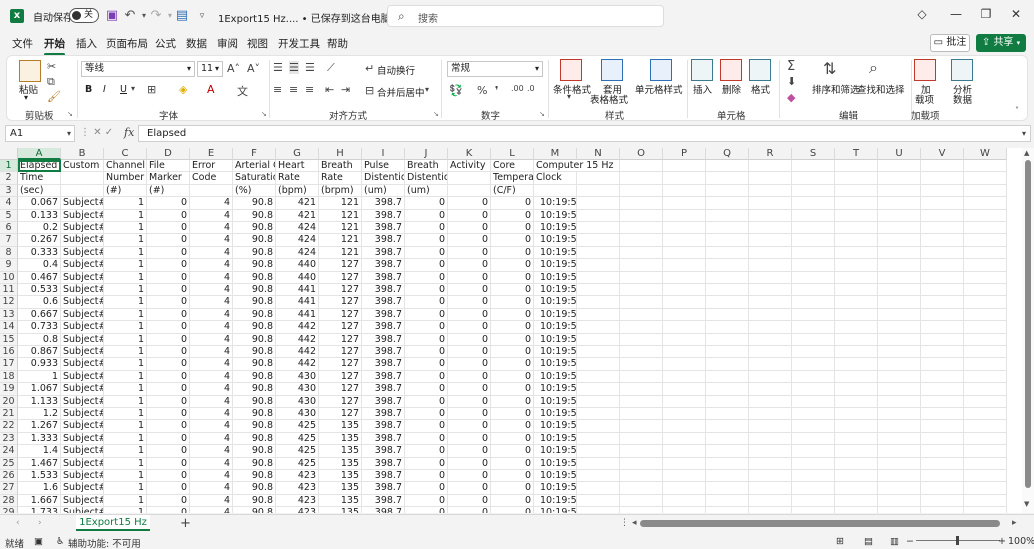 This screenshot has width=1034, height=549. I want to click on cancel-icon: ✕, so click(97, 132).